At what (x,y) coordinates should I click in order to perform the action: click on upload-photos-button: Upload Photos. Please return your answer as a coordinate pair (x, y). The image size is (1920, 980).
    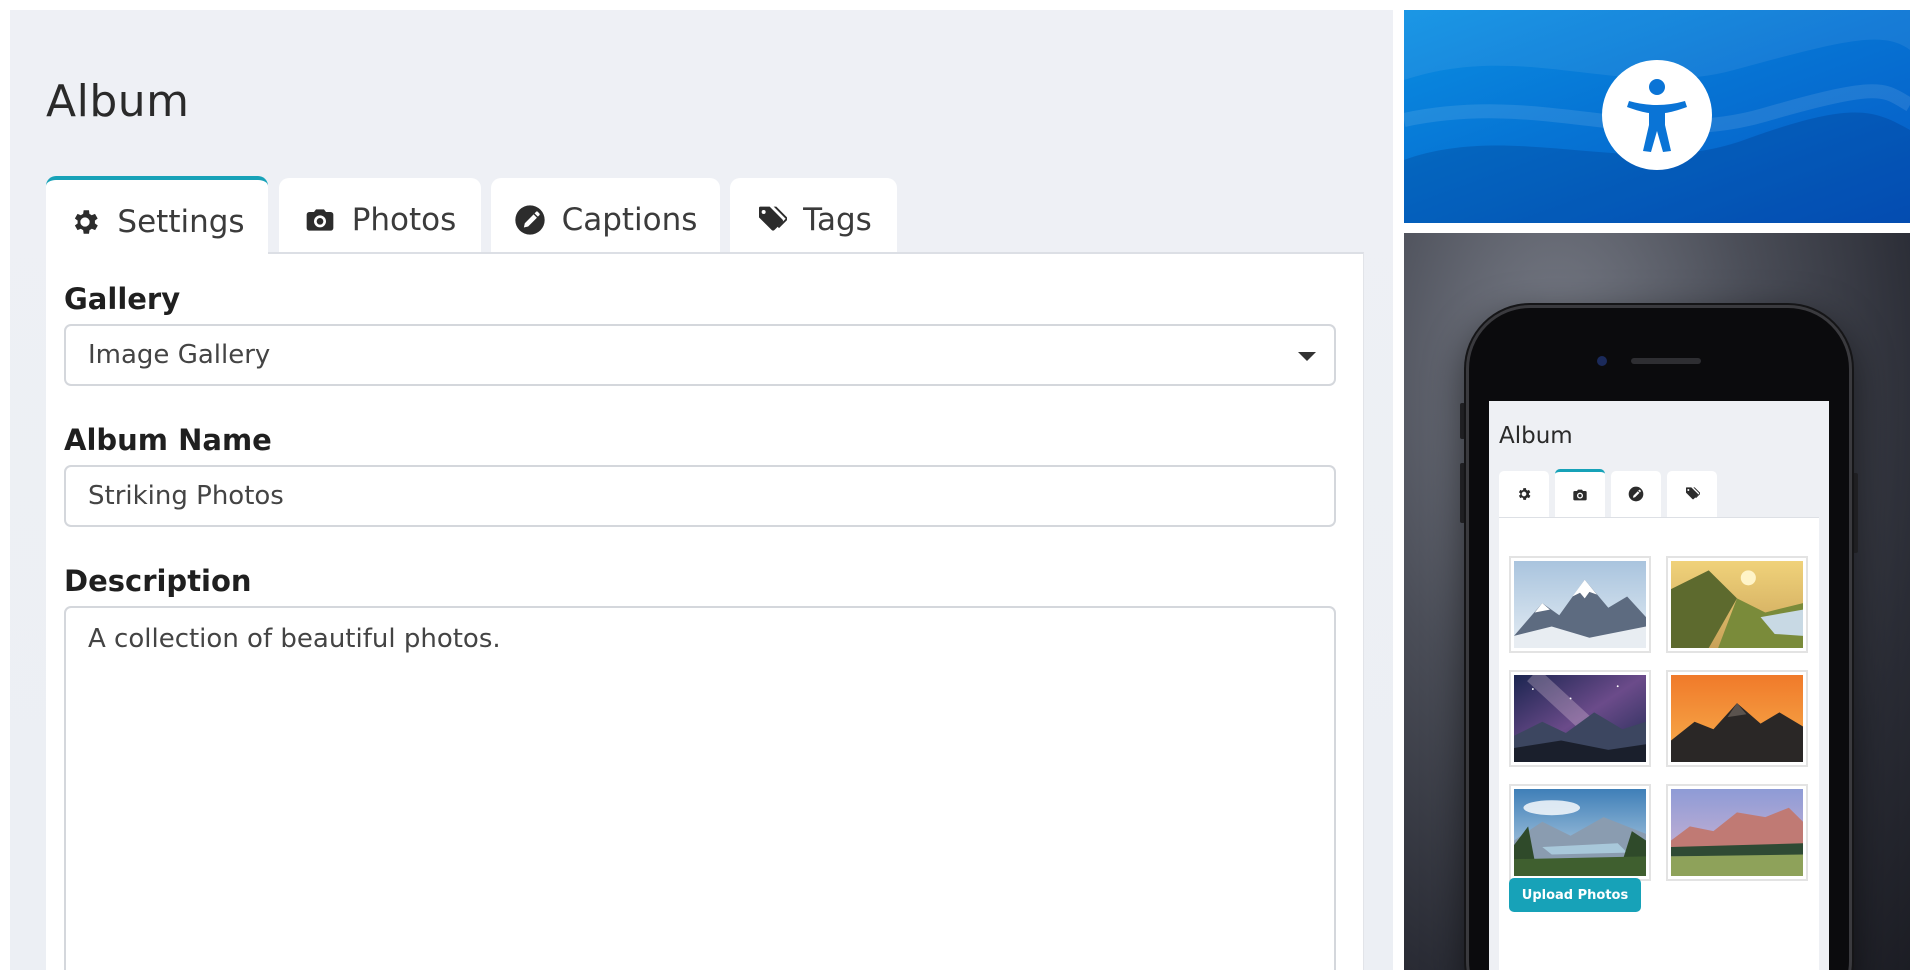
    Looking at the image, I should click on (1575, 895).